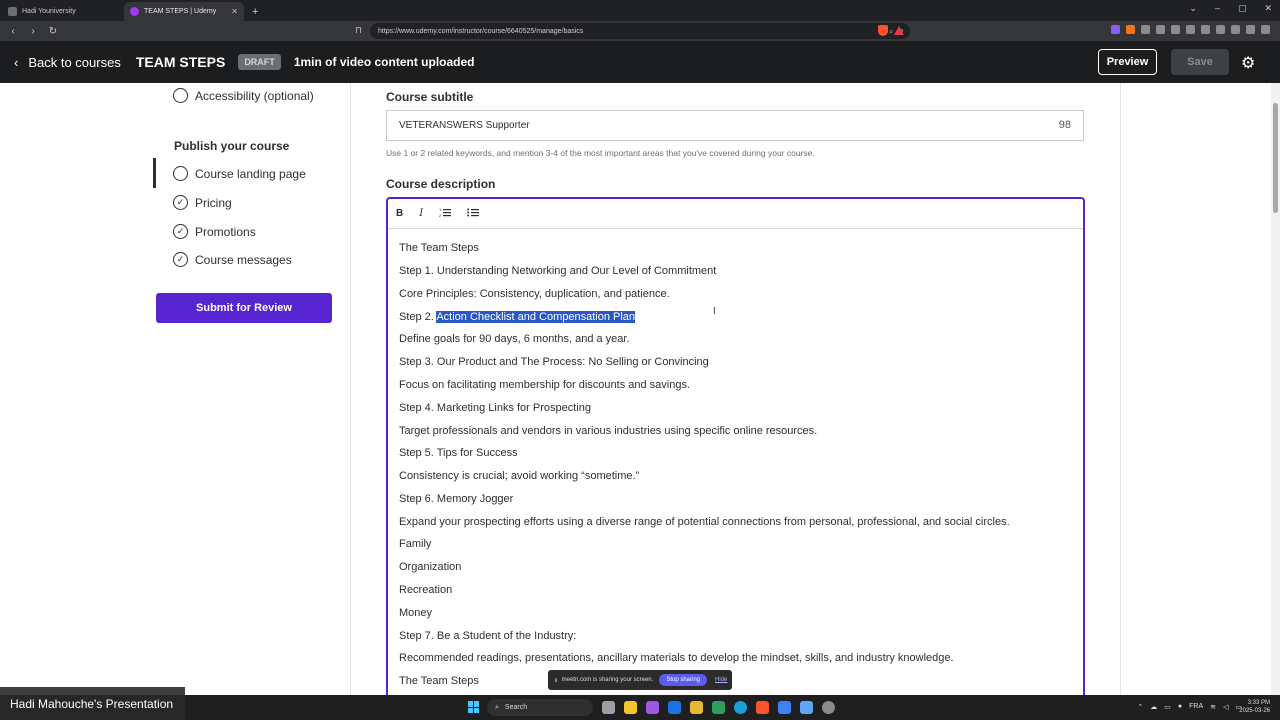  Describe the element at coordinates (213, 202) in the screenshot. I see `sidebar-item-label: Pricing` at that location.